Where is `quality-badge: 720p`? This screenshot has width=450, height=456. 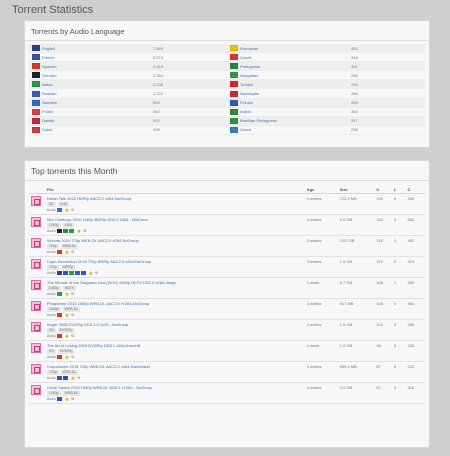 quality-badge: 720p is located at coordinates (52, 267).